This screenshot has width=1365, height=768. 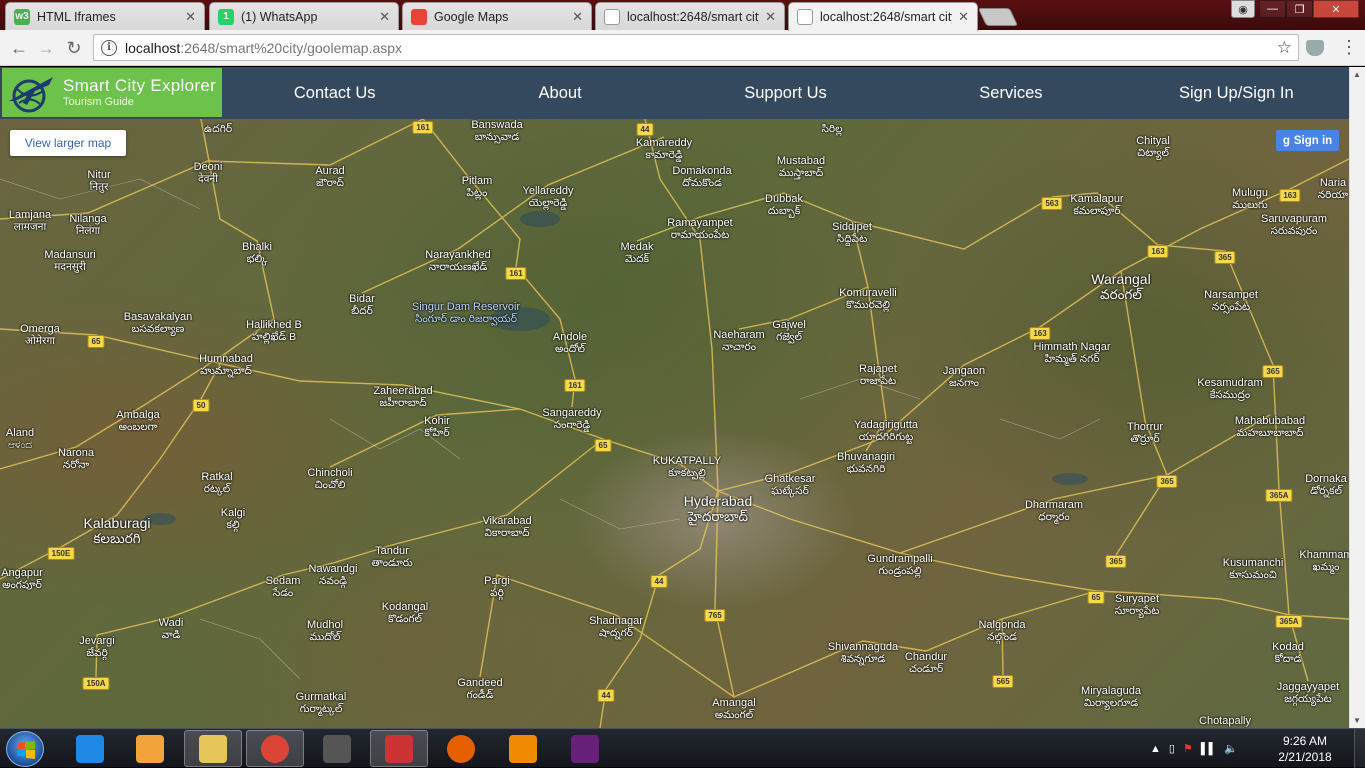 I want to click on vlc-icon, so click(x=523, y=748).